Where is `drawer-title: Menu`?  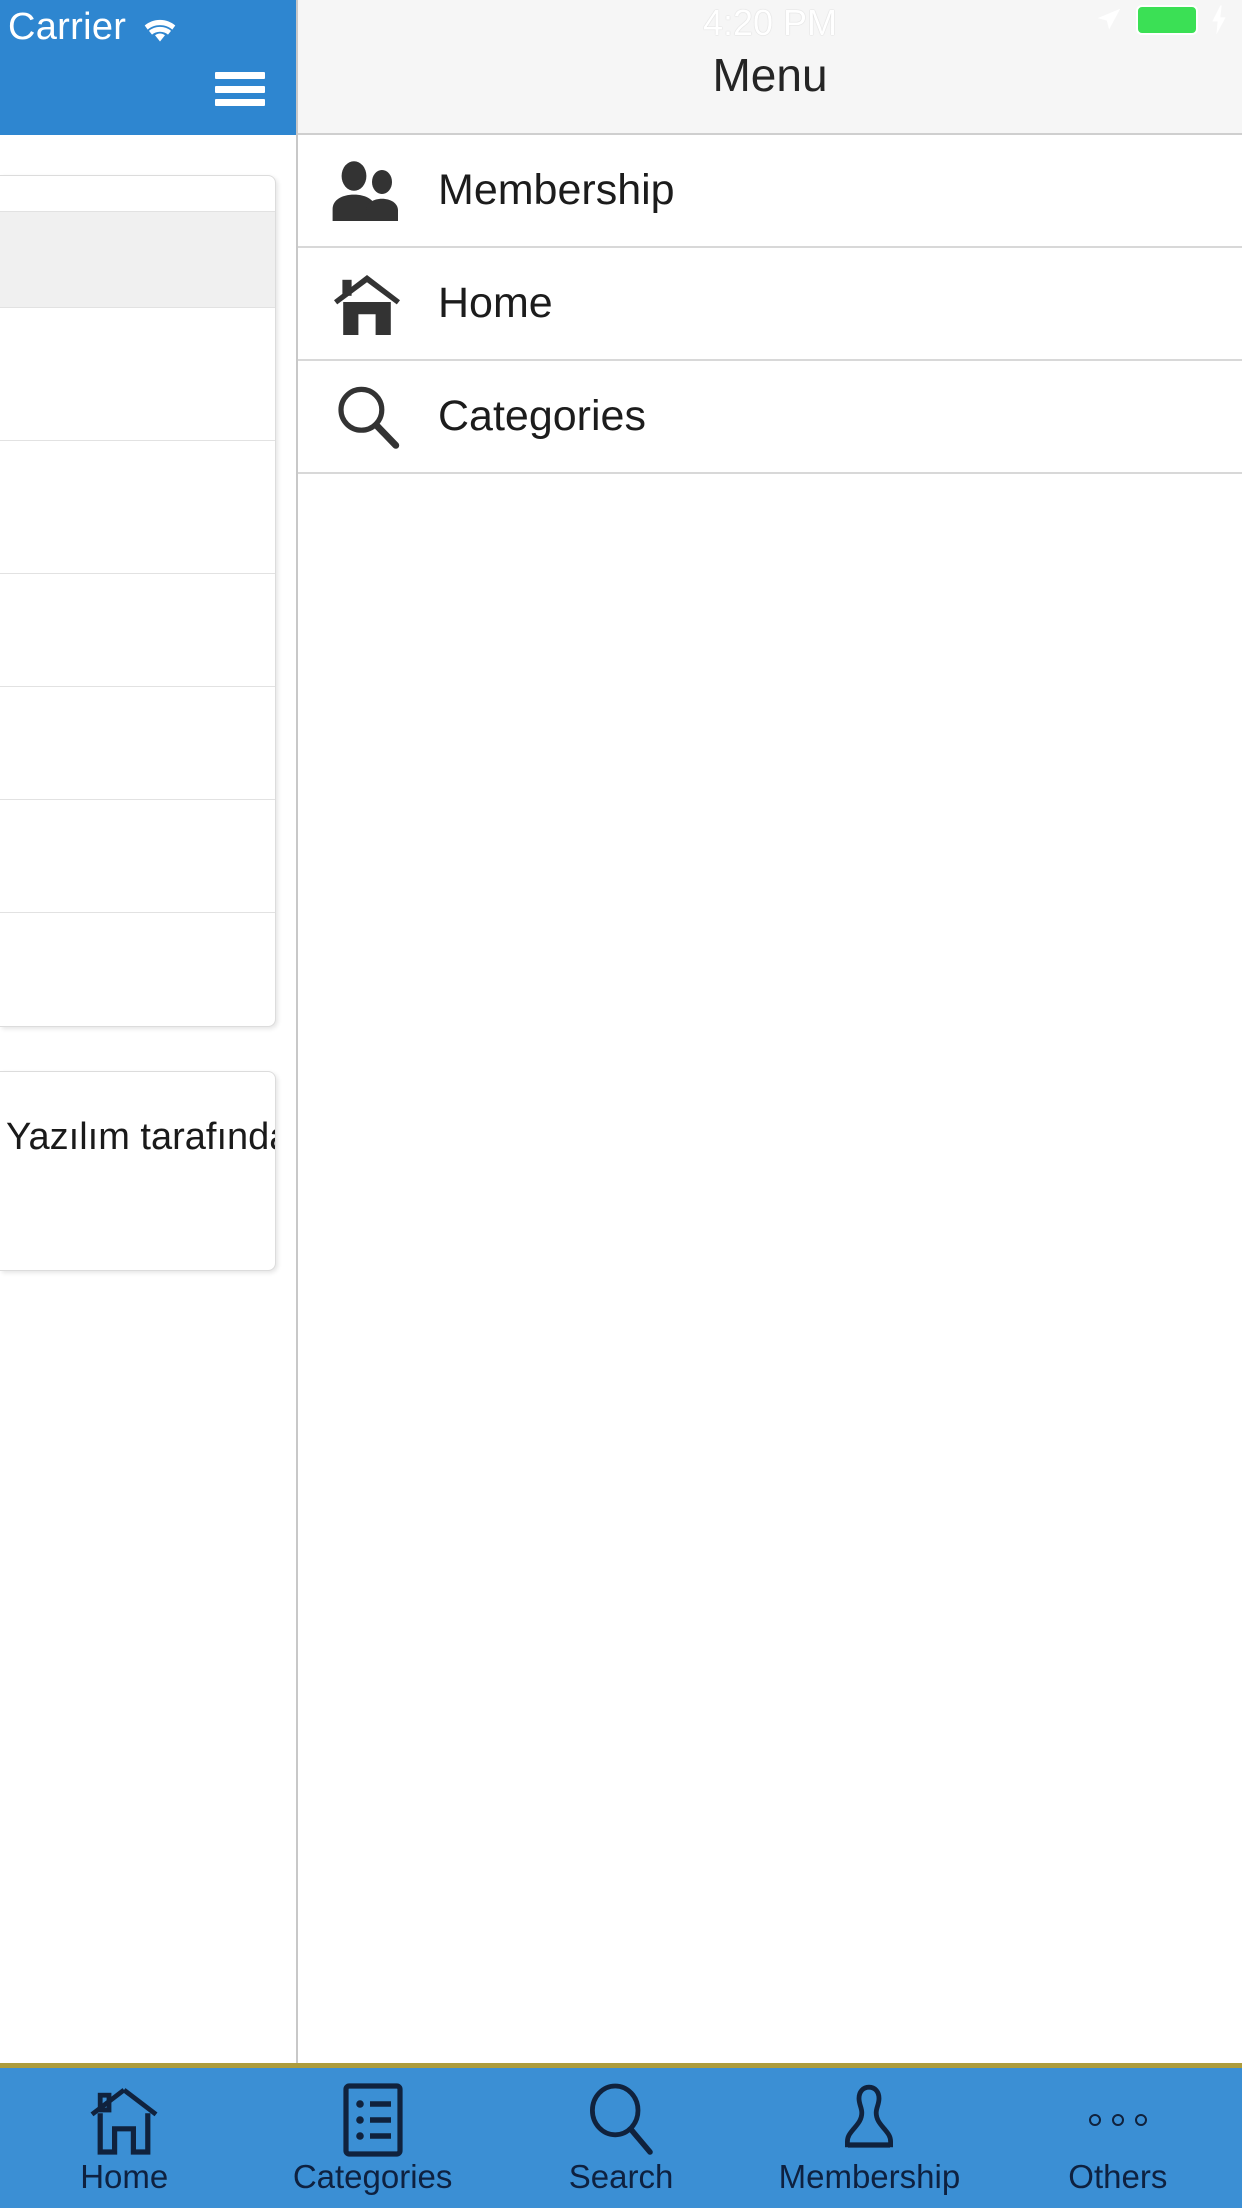 drawer-title: Menu is located at coordinates (770, 75).